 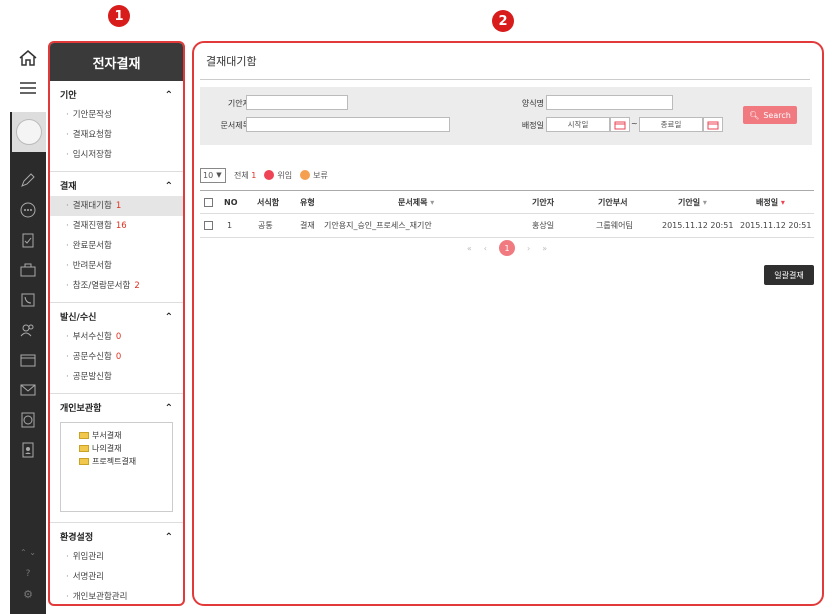 What do you see at coordinates (28, 210) in the screenshot?
I see `chat-icon` at bounding box center [28, 210].